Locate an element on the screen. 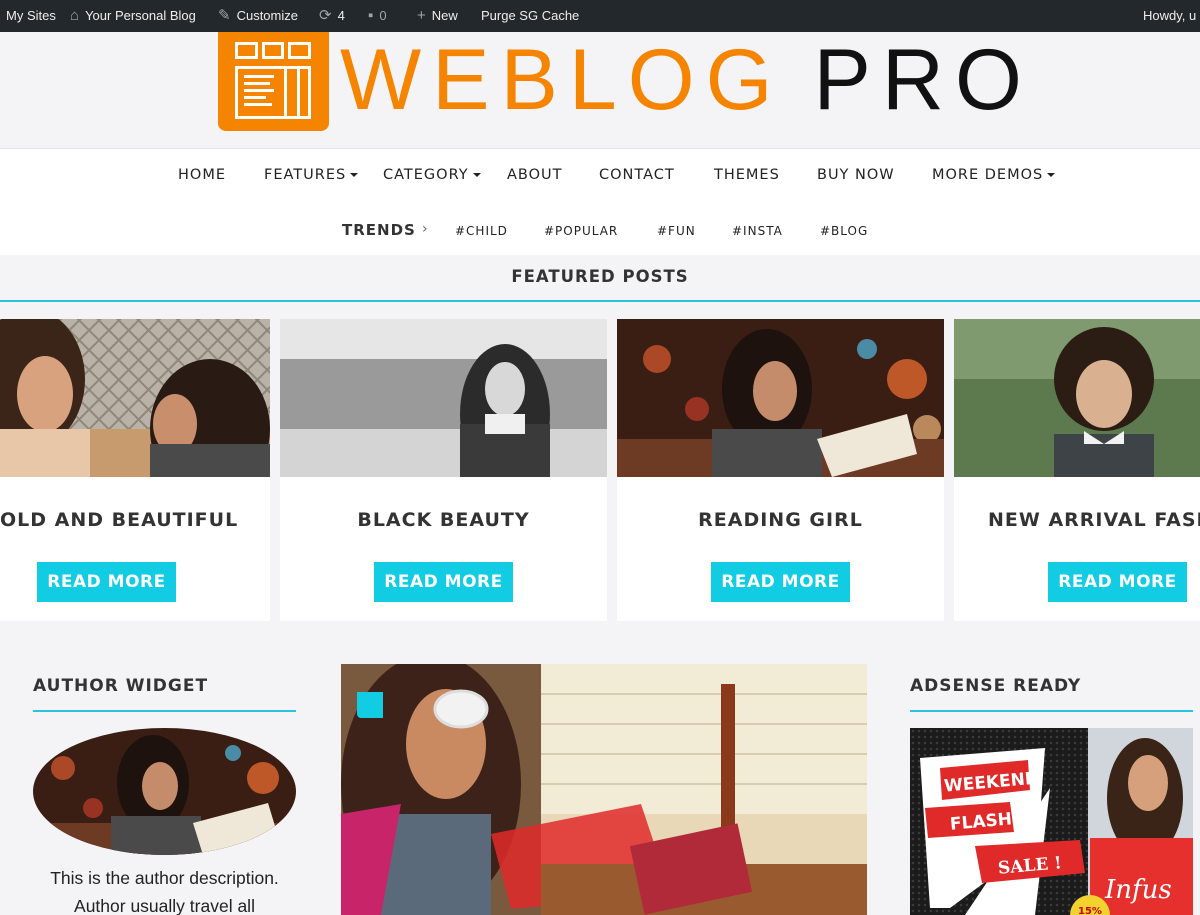  site-logo-title: WEBLOG PRO is located at coordinates (686, 81).